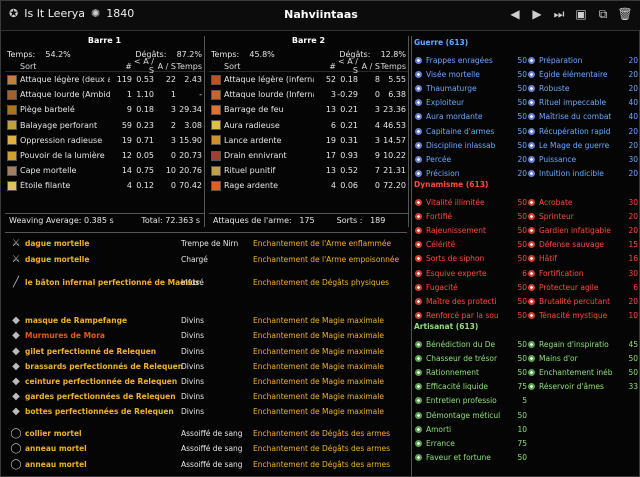  I want to click on cp-star: Sprinteur 20, so click(583, 216).